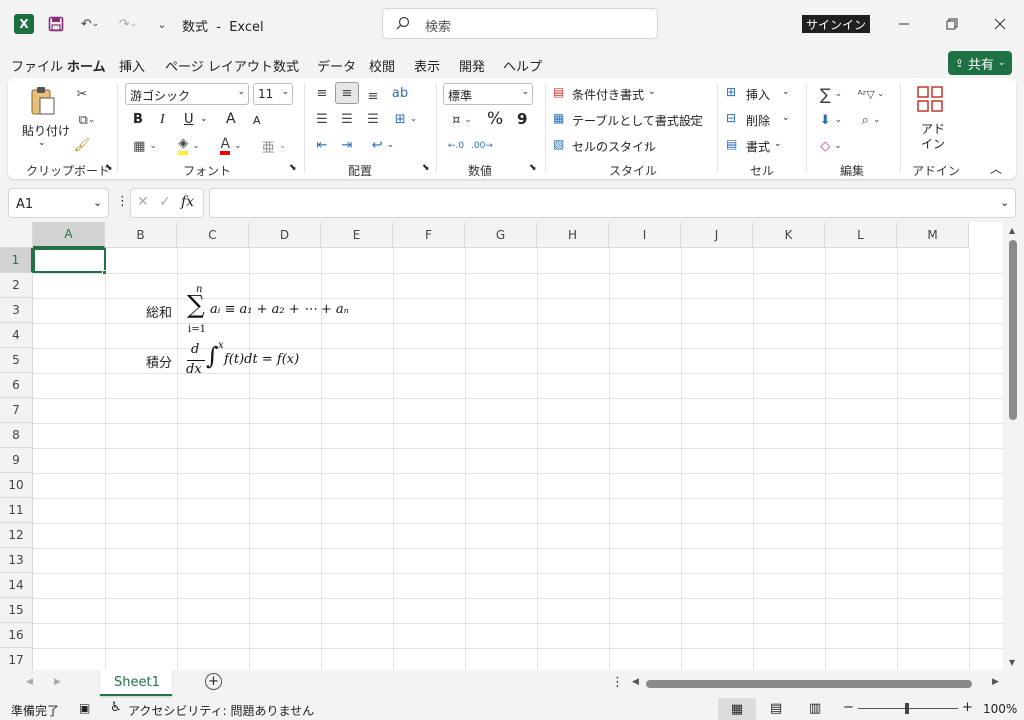 Image resolution: width=1024 pixels, height=720 pixels. I want to click on tab-page-layout: ページ レイアウト, so click(219, 65).